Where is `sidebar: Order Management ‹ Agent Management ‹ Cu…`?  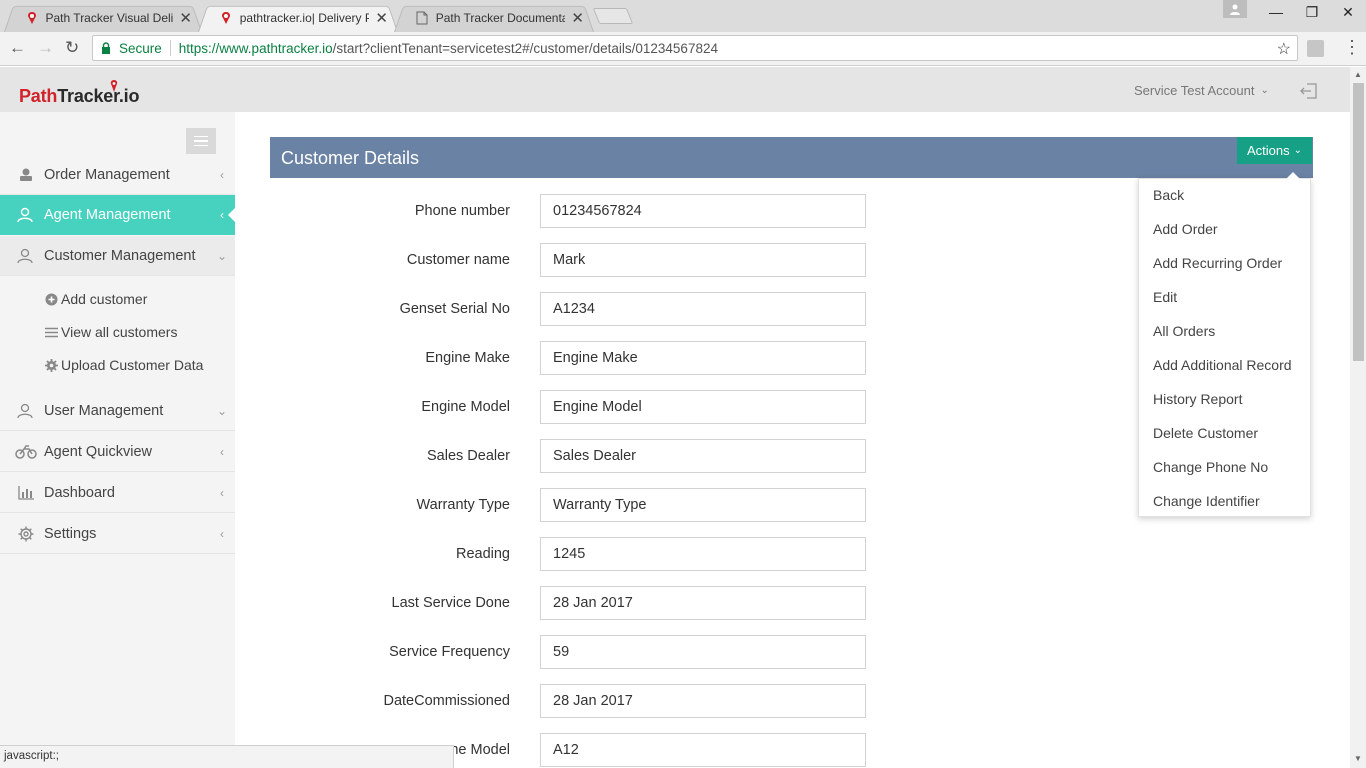
sidebar: Order Management ‹ Agent Management ‹ Cu… is located at coordinates (118, 440).